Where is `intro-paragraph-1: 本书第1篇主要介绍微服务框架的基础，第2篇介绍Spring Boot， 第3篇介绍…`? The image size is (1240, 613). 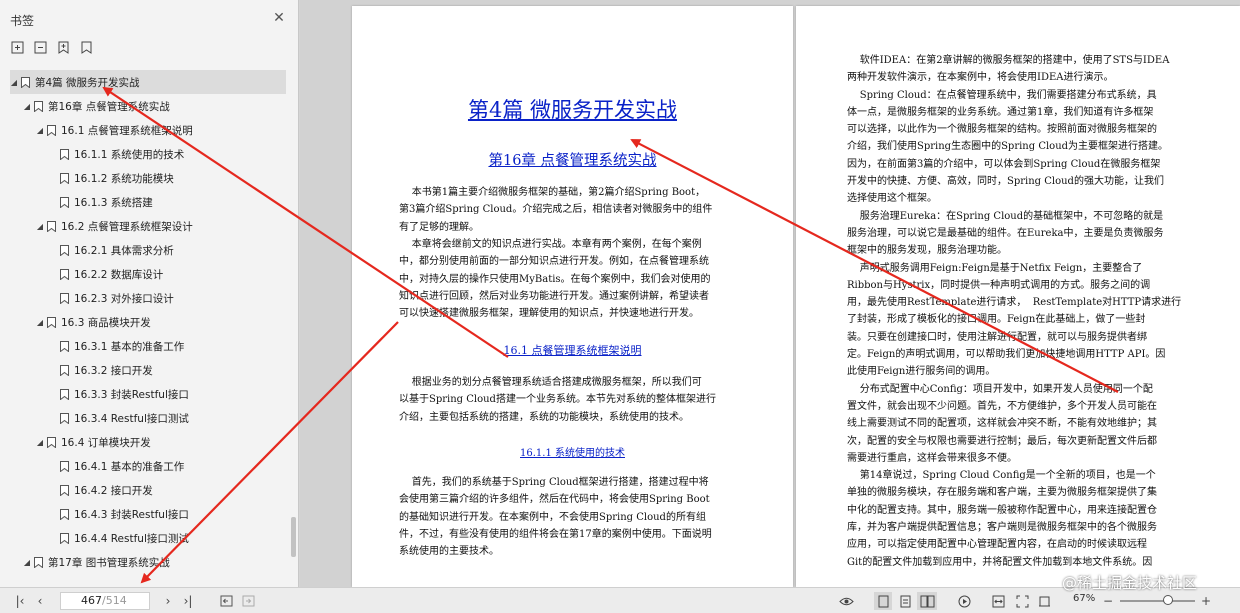
intro-paragraph-1: 本书第1篇主要介绍微服务框架的基础，第2篇介绍Spring Boot， 第3篇介绍… is located at coordinates (571, 210).